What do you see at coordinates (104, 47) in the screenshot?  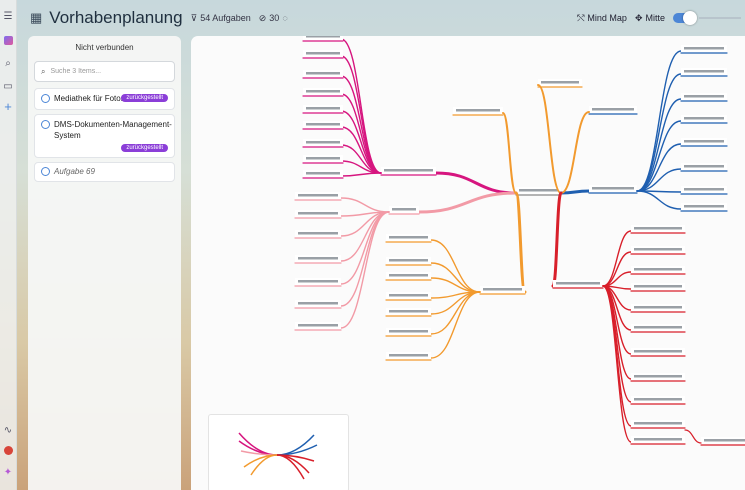 I see `panel-title: Nicht verbunden` at bounding box center [104, 47].